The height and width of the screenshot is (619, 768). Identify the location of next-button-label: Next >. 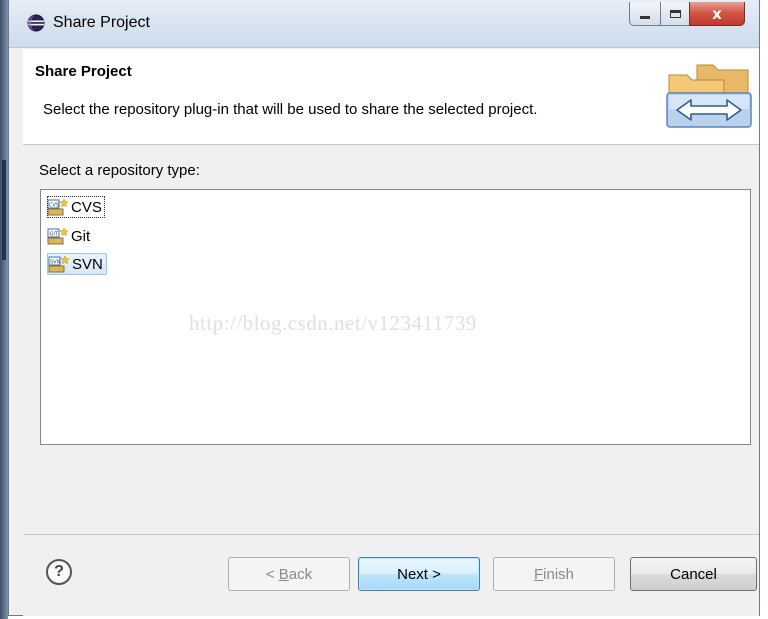
(419, 574).